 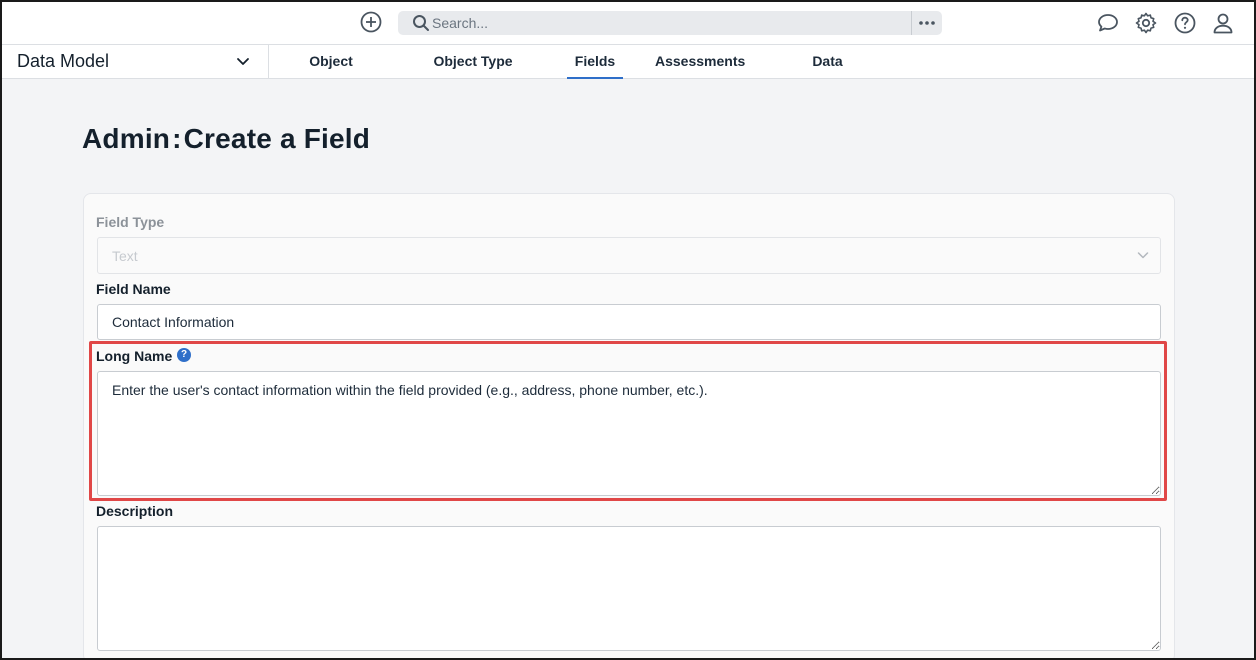 What do you see at coordinates (331, 73) in the screenshot?
I see `tab-object-types: Object Types` at bounding box center [331, 73].